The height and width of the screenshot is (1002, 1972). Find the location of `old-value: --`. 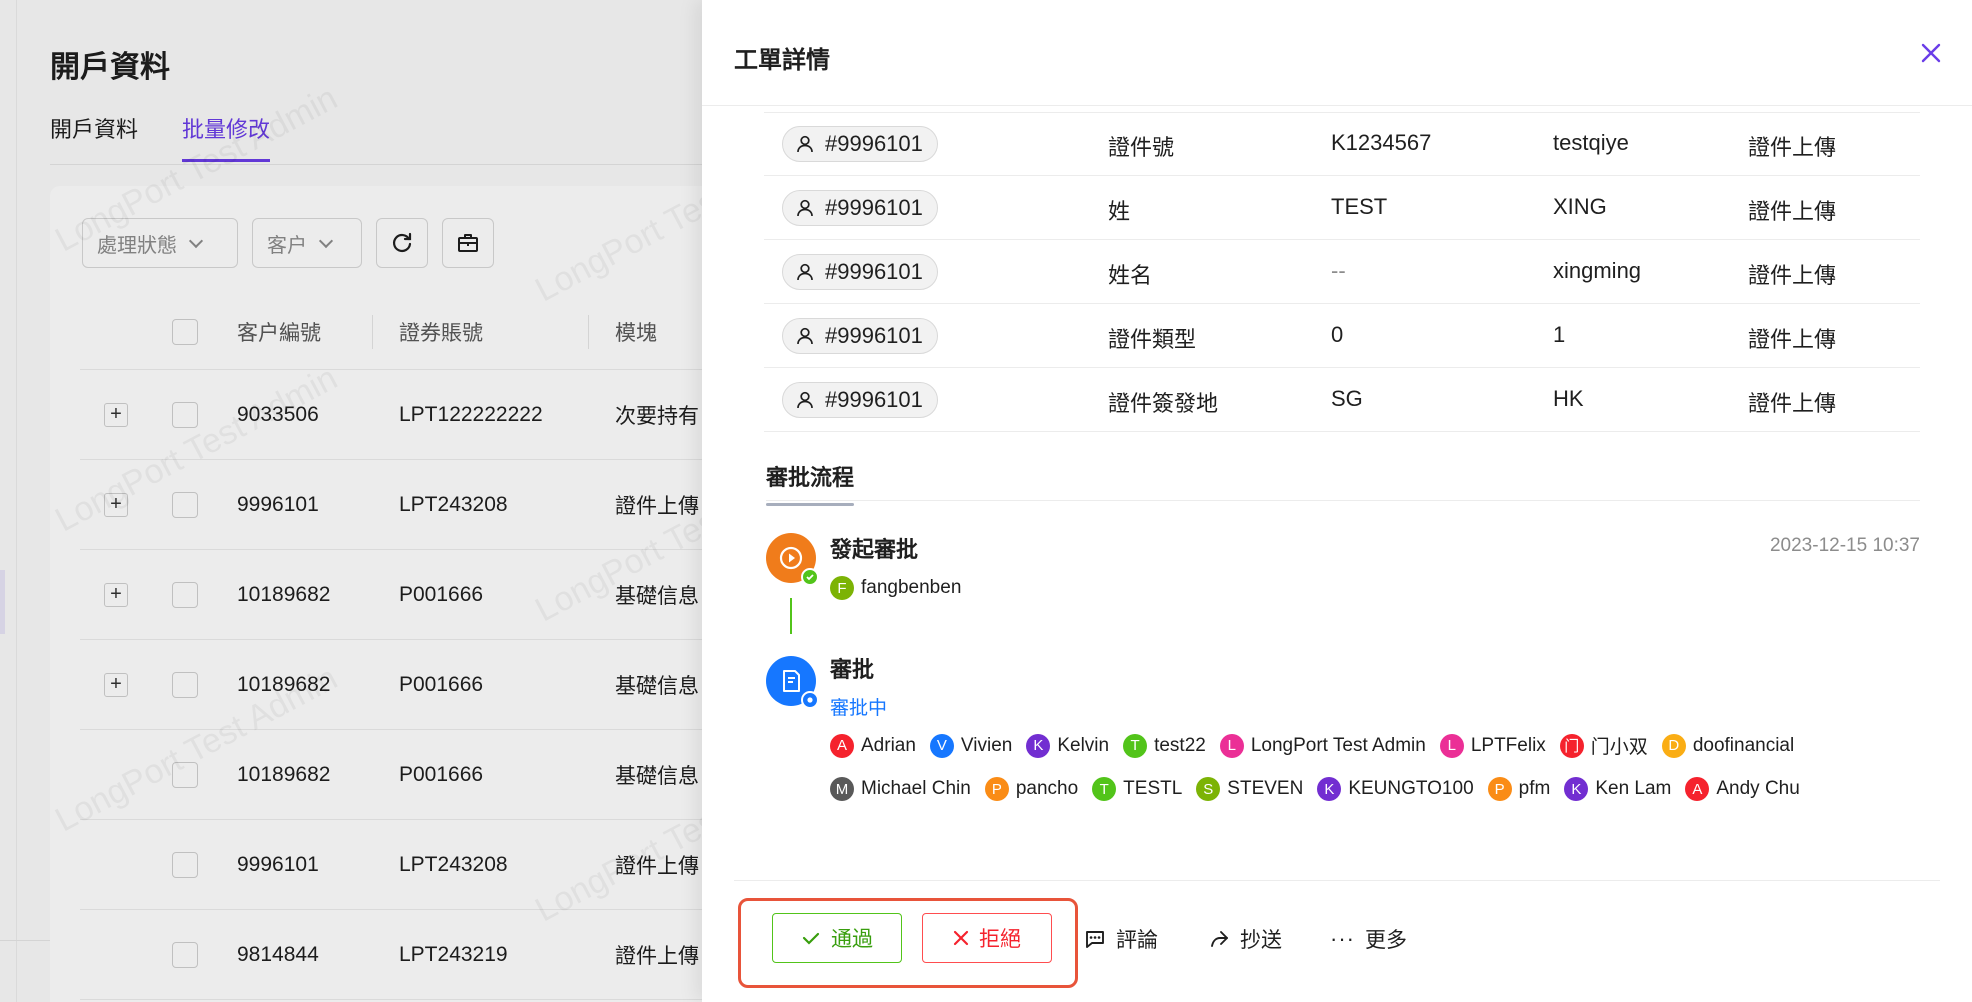

old-value: -- is located at coordinates (1338, 270).